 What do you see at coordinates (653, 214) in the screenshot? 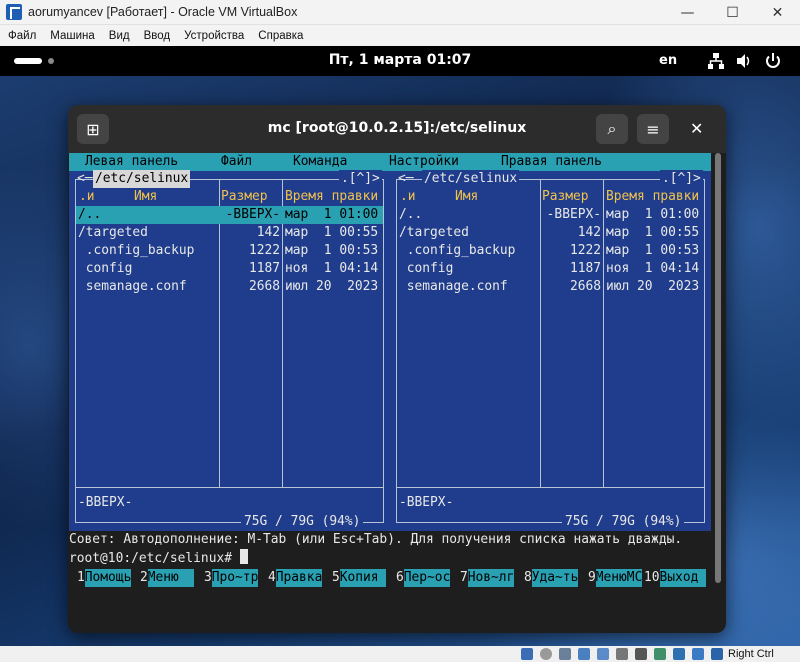
I see `file-row-time: мар 1 01:00` at bounding box center [653, 214].